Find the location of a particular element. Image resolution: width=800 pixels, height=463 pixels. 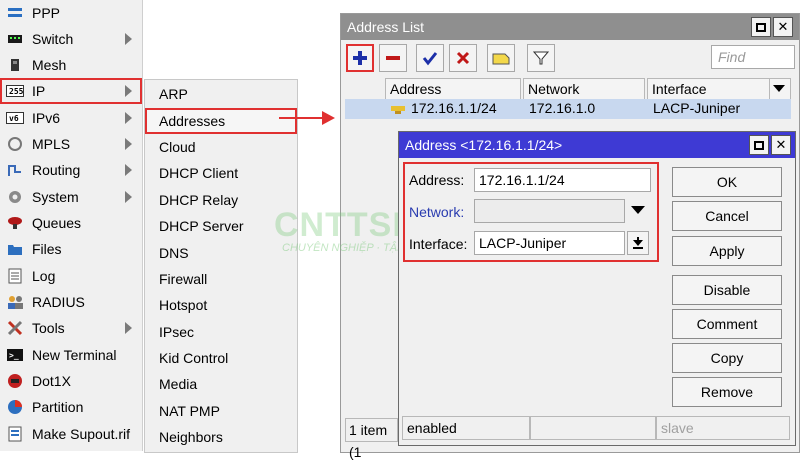

x-mark-icon is located at coordinates (463, 58).